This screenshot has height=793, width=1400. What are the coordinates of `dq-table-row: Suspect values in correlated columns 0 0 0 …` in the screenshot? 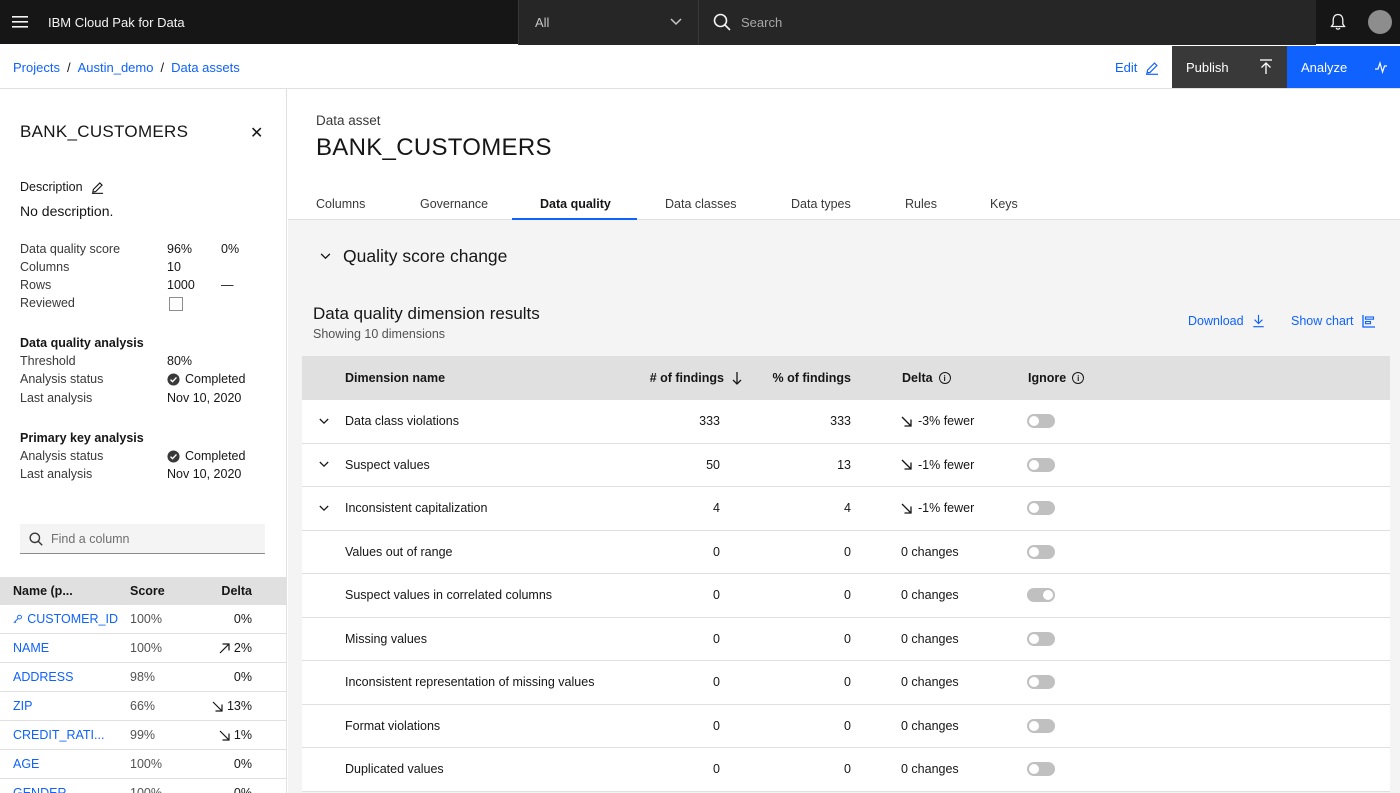 It's located at (846, 596).